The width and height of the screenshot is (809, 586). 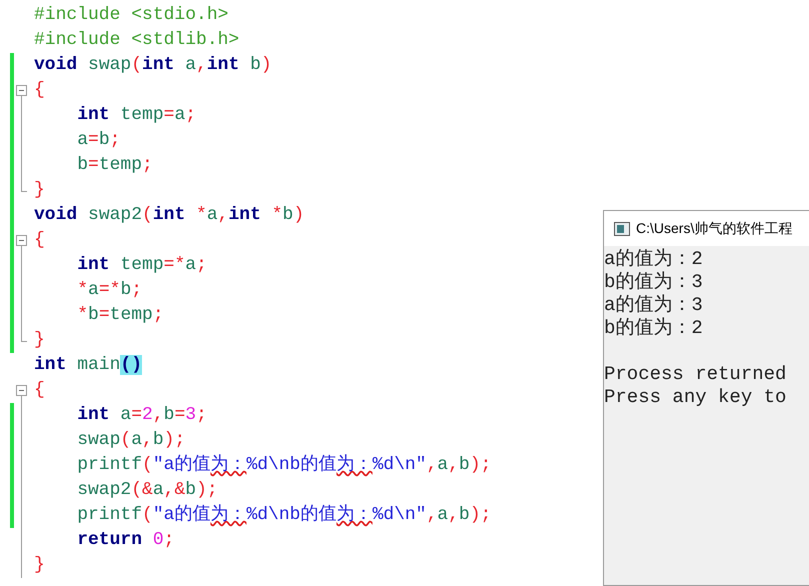 What do you see at coordinates (131, 440) in the screenshot?
I see `code-line: swap(a,b);` at bounding box center [131, 440].